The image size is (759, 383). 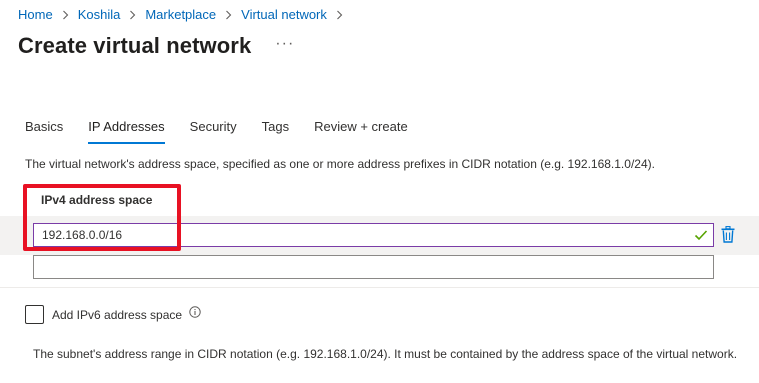 What do you see at coordinates (701, 235) in the screenshot?
I see `checkmark-icon` at bounding box center [701, 235].